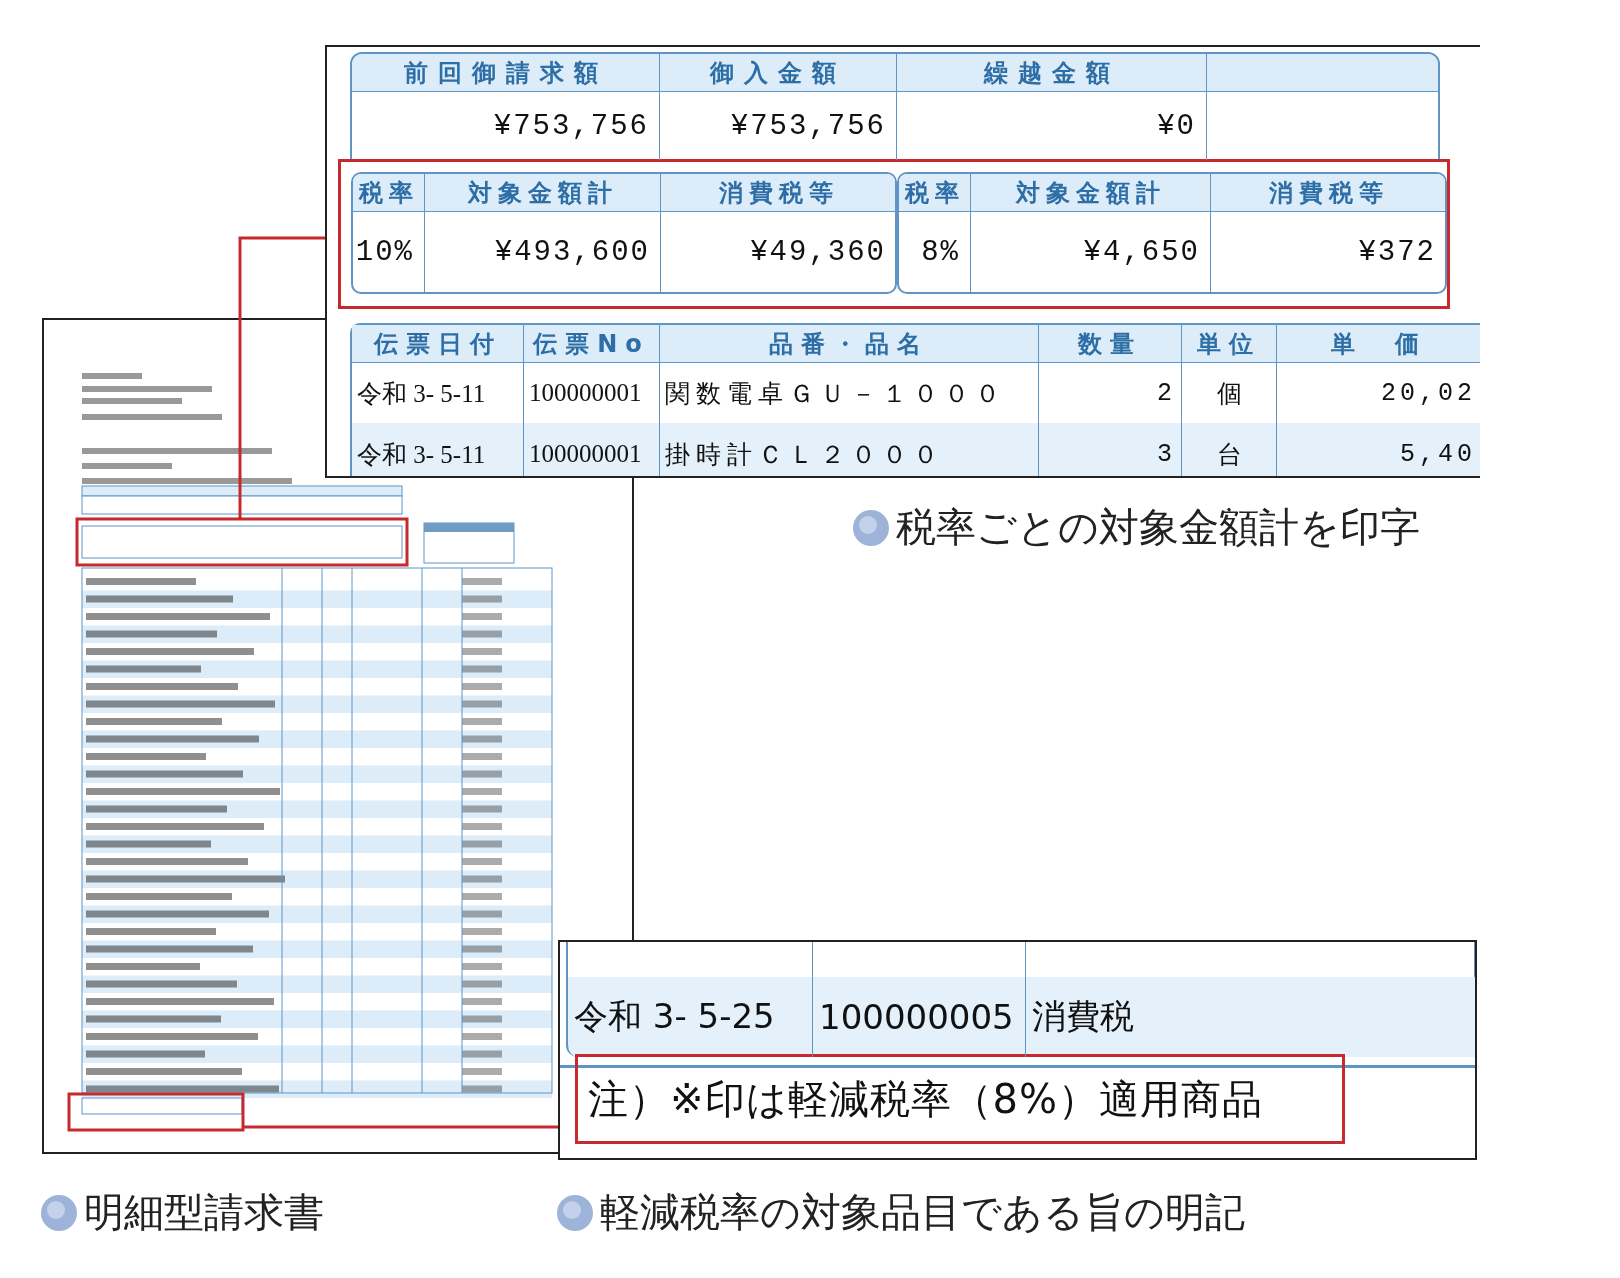  Describe the element at coordinates (690, 1017) in the screenshot. I see `table-cell: 令和 3- 5-25` at that location.